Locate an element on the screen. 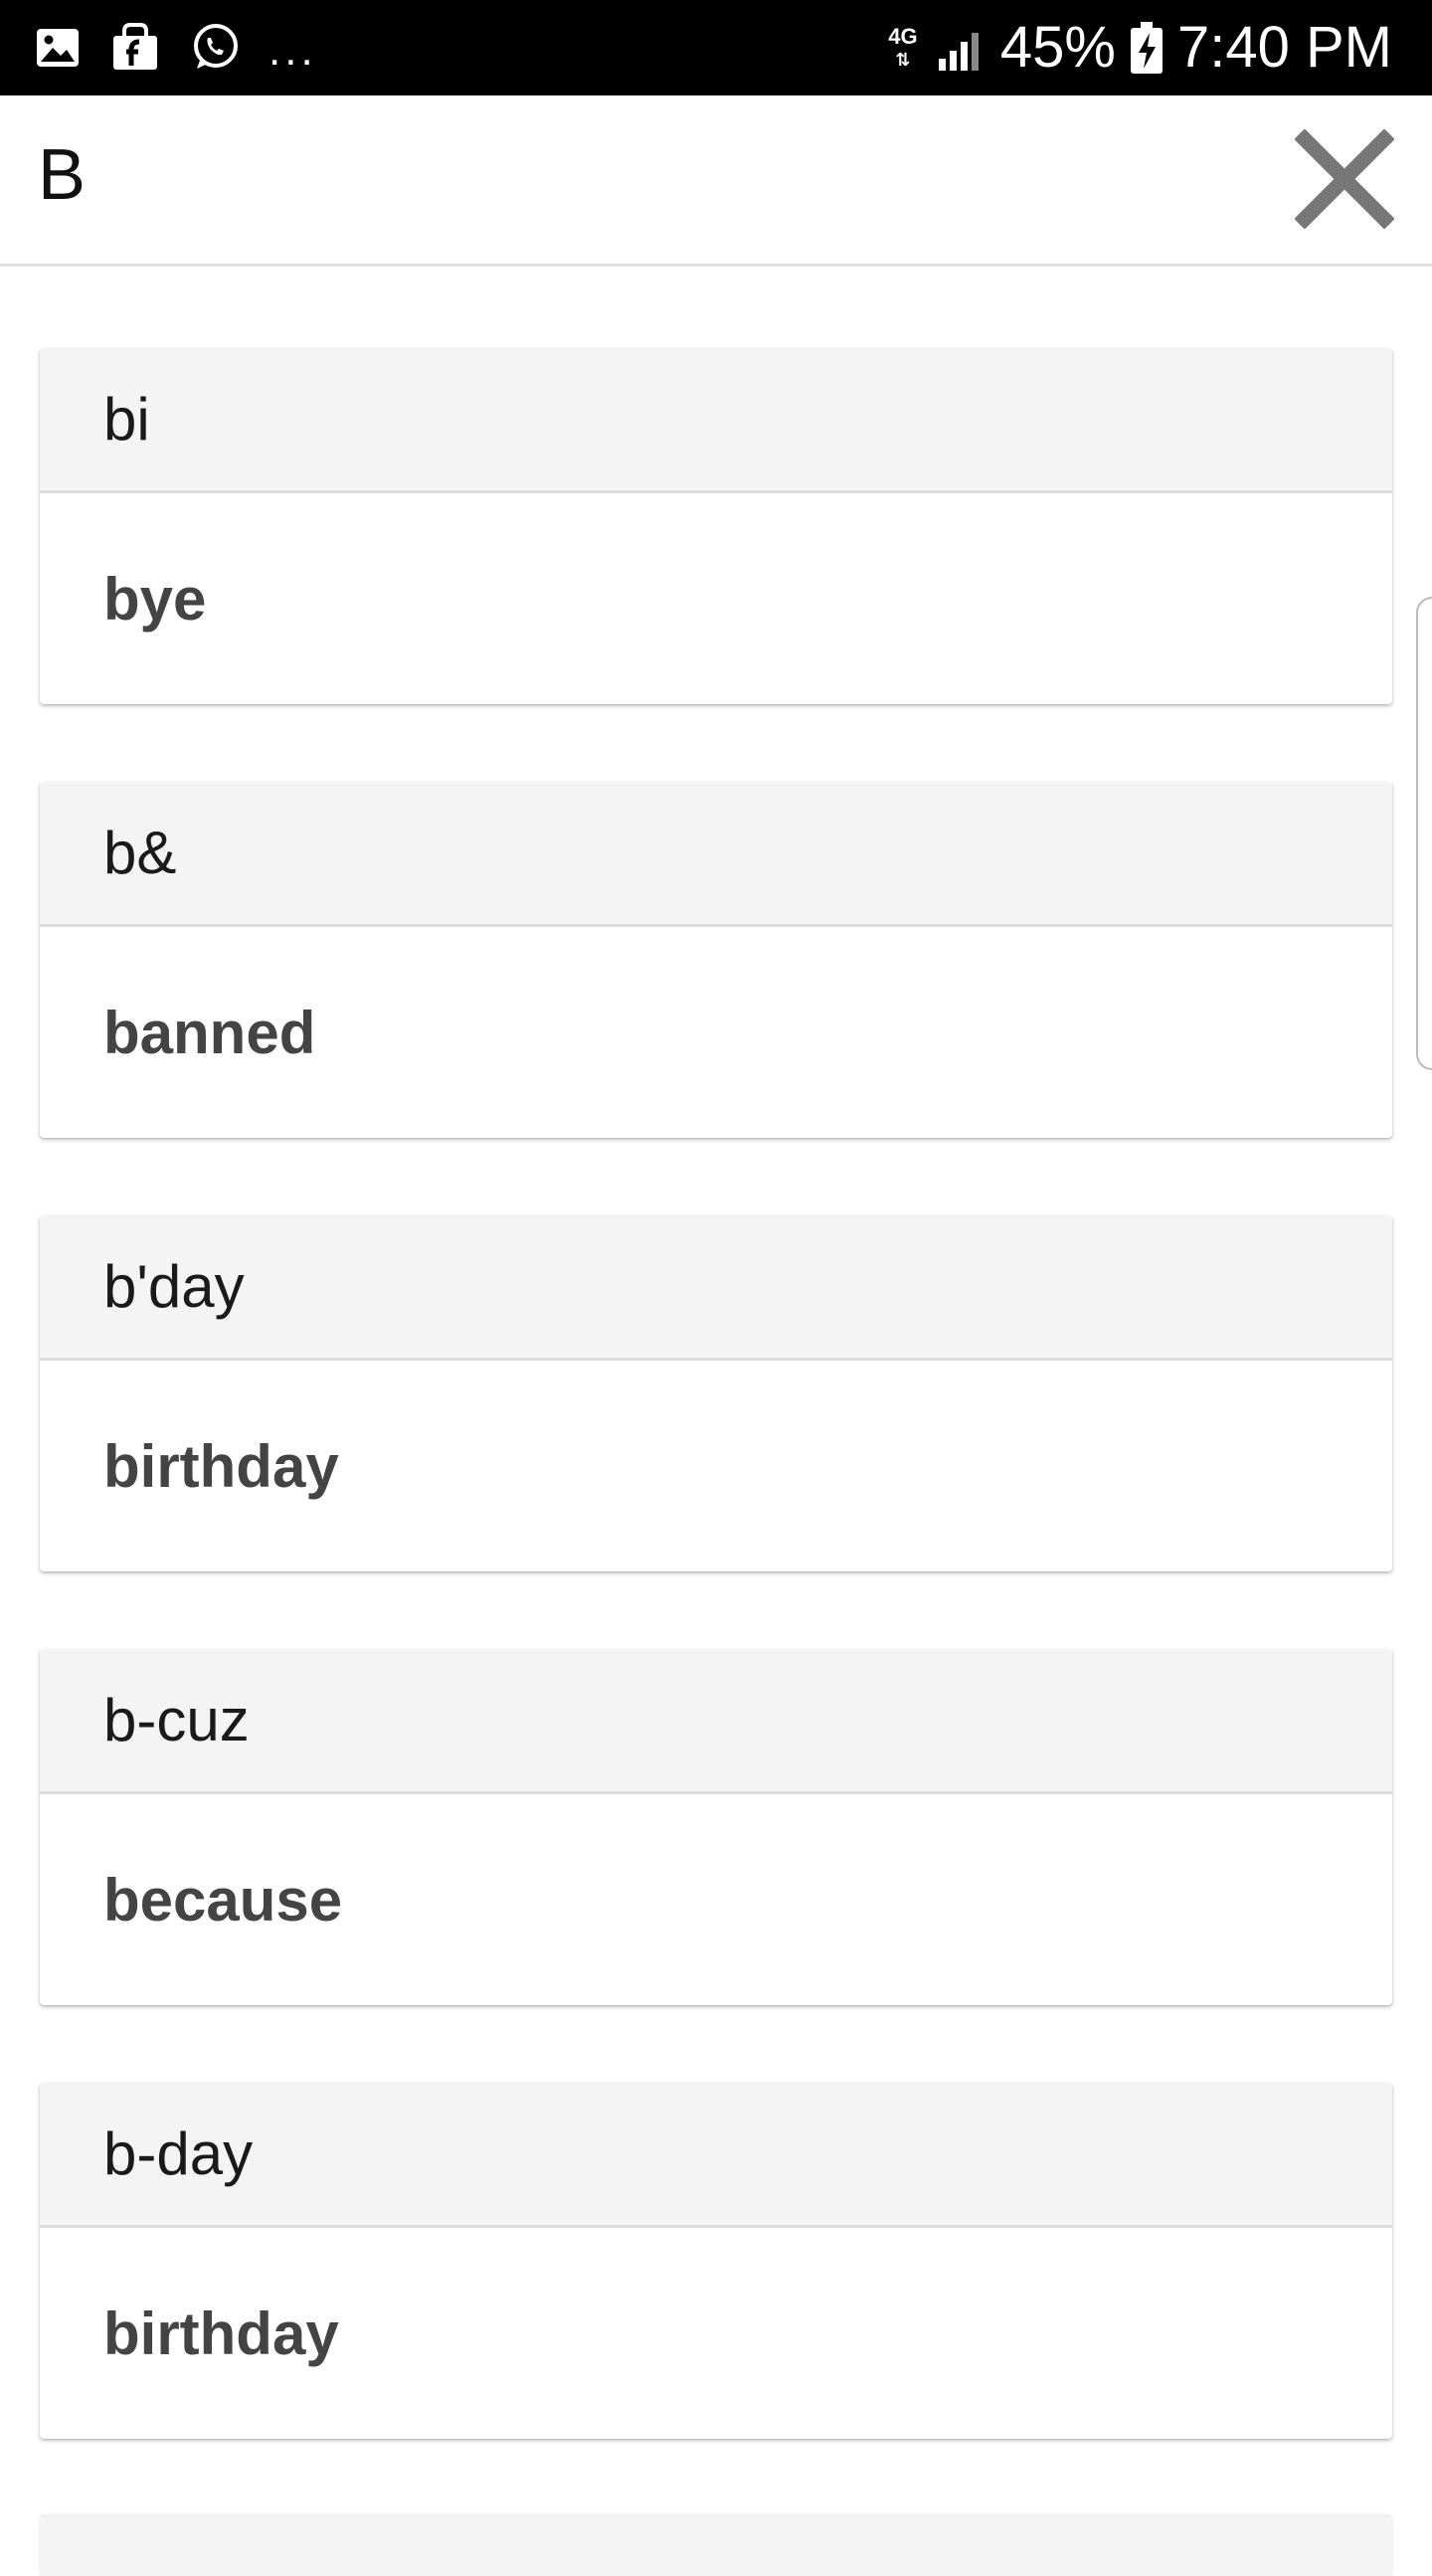 This screenshot has height=2576, width=1432. image-icon is located at coordinates (58, 48).